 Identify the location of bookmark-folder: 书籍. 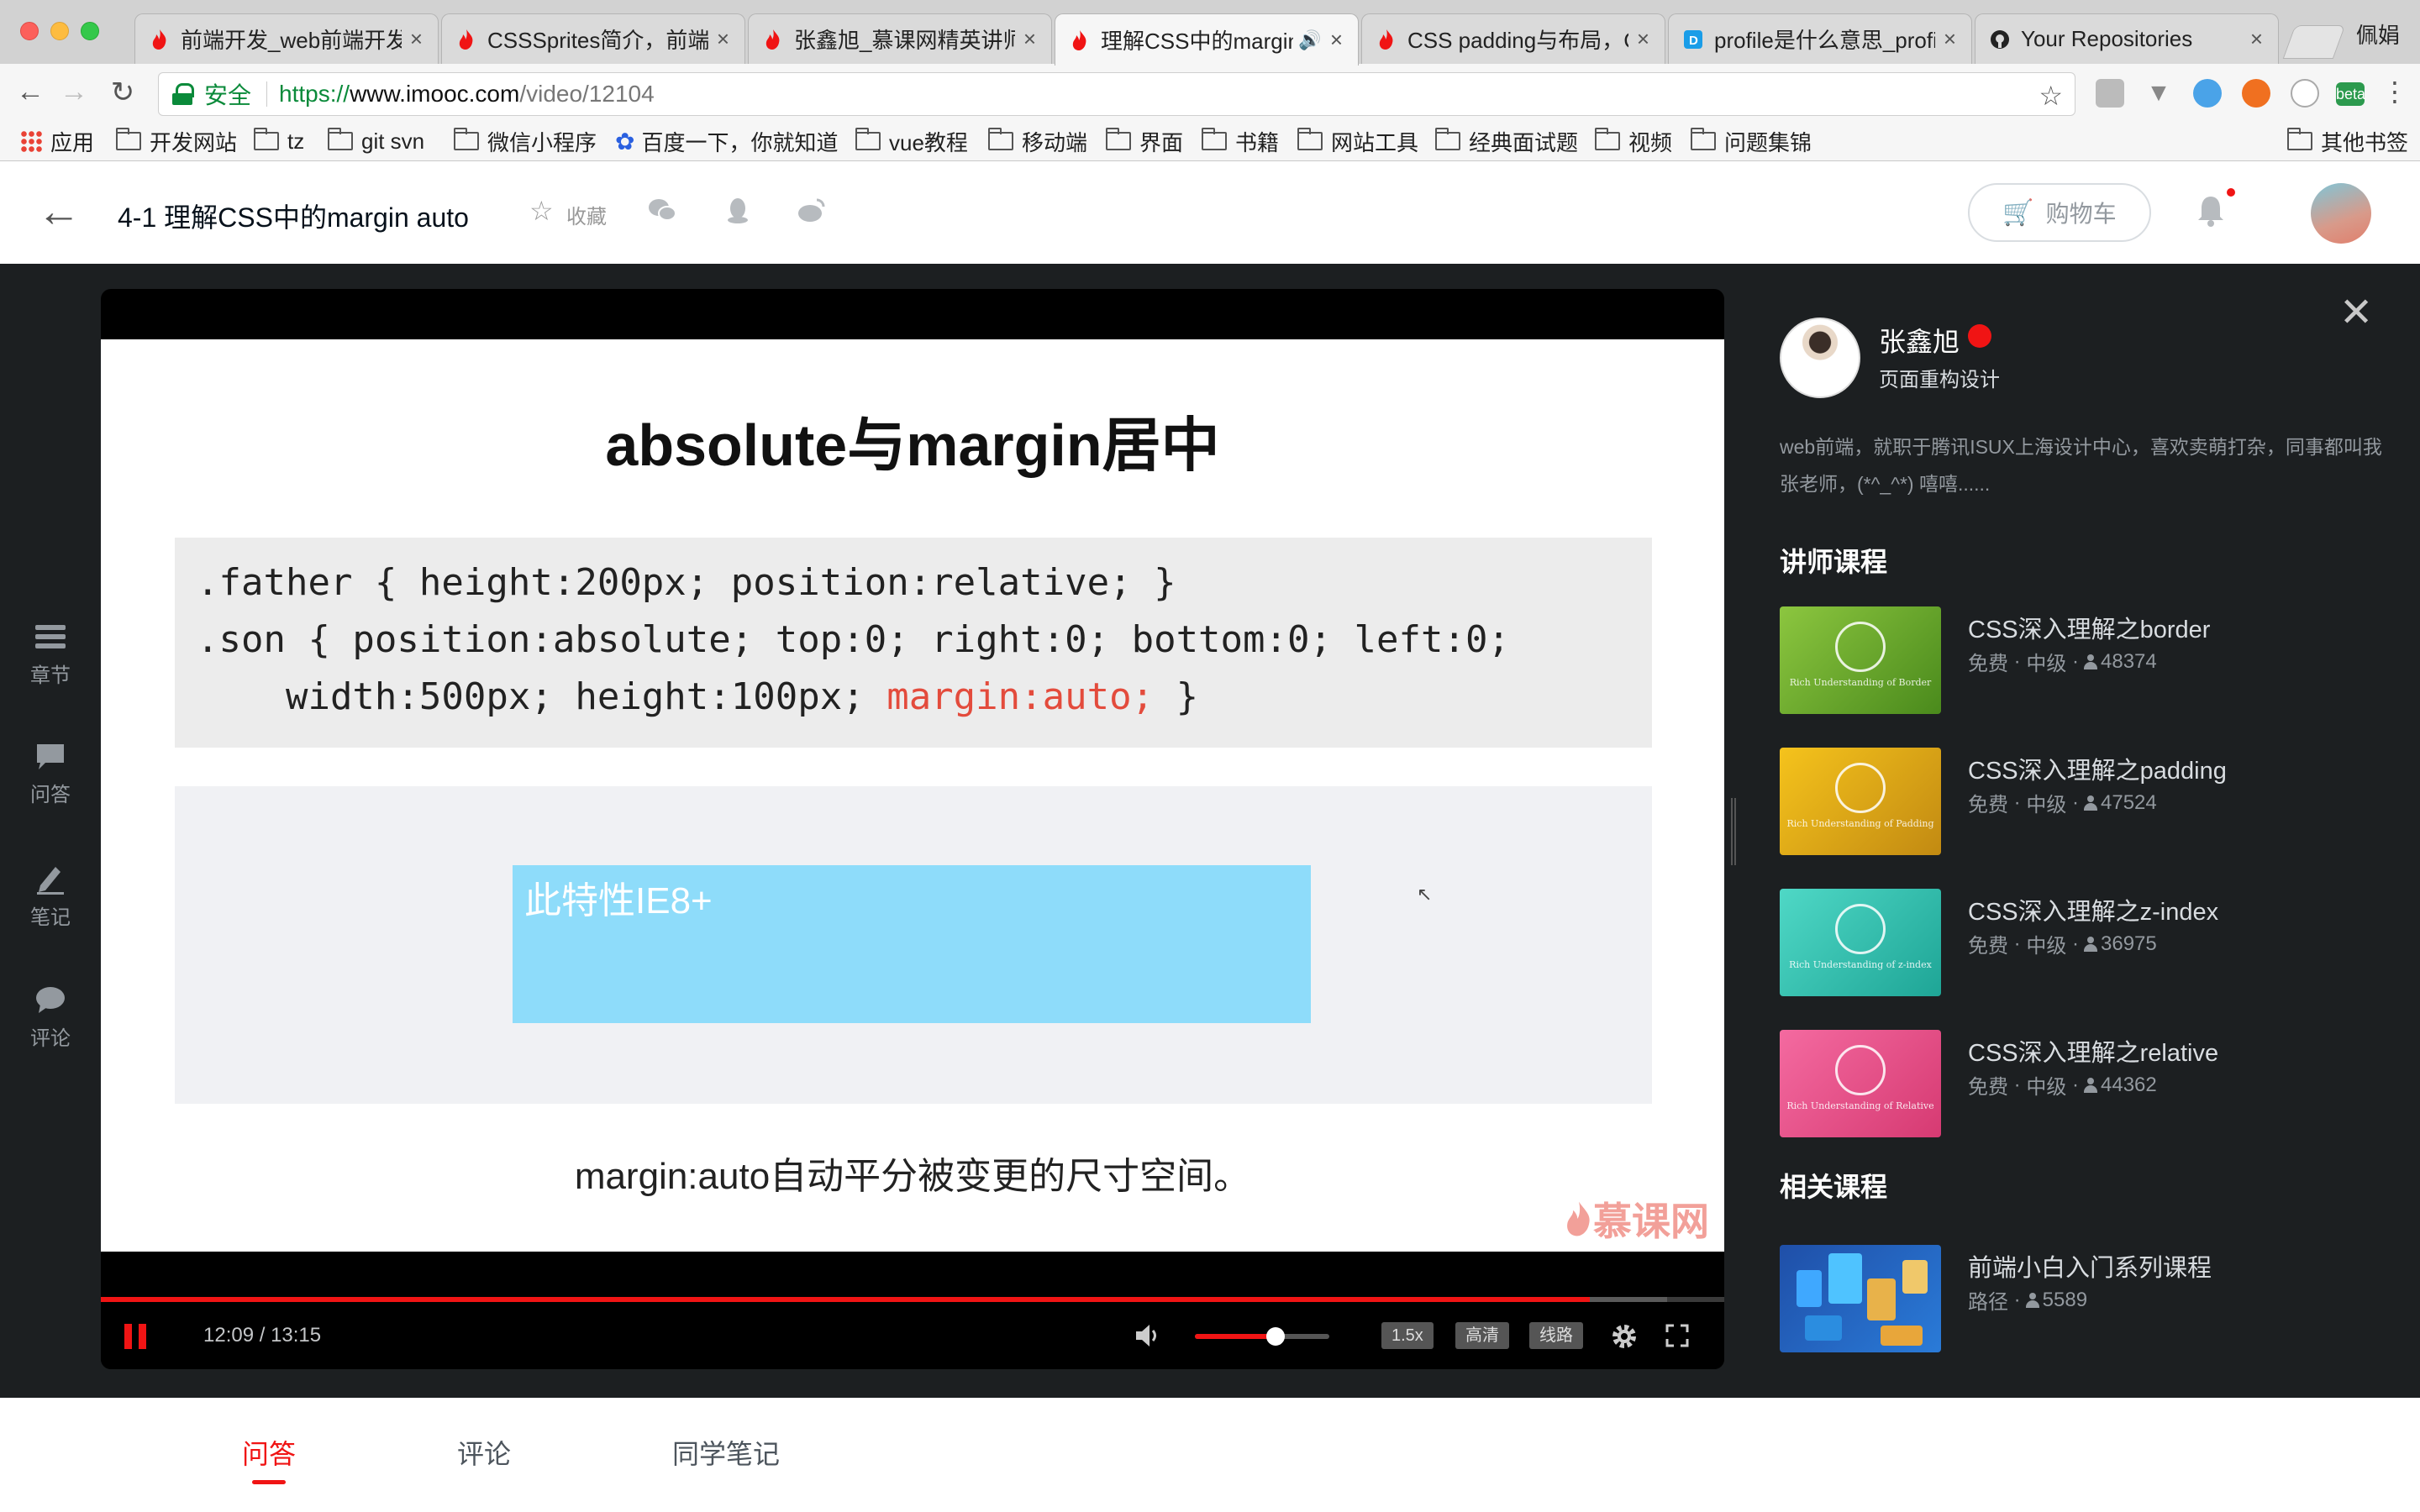
(1240, 141).